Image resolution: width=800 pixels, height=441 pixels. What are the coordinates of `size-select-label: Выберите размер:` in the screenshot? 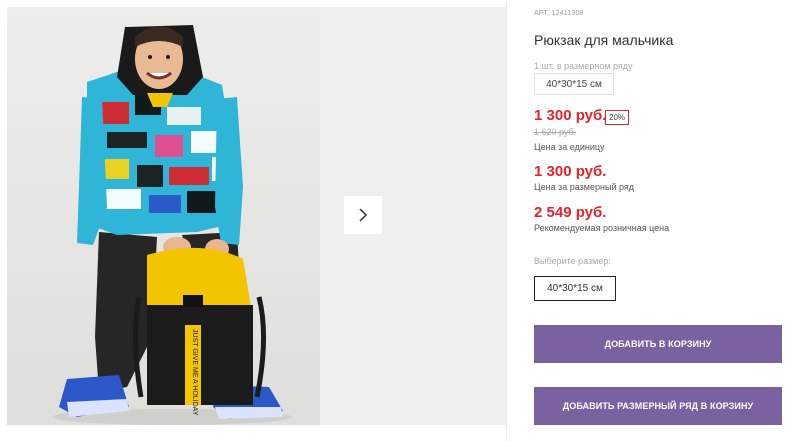 It's located at (572, 261).